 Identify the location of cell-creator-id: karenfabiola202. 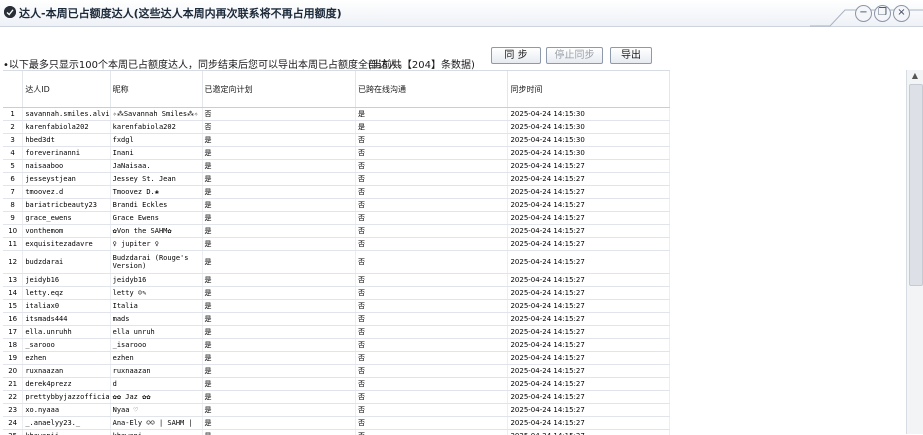
(66, 127).